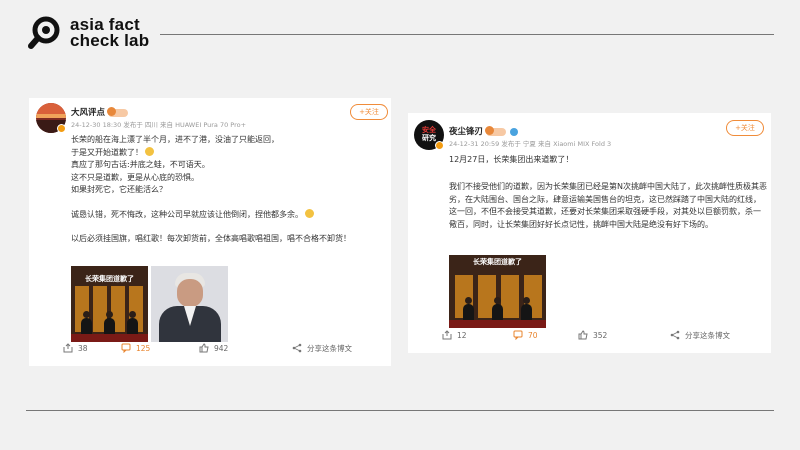 The height and width of the screenshot is (450, 800). Describe the element at coordinates (189, 304) in the screenshot. I see `post-image-portrait` at that location.